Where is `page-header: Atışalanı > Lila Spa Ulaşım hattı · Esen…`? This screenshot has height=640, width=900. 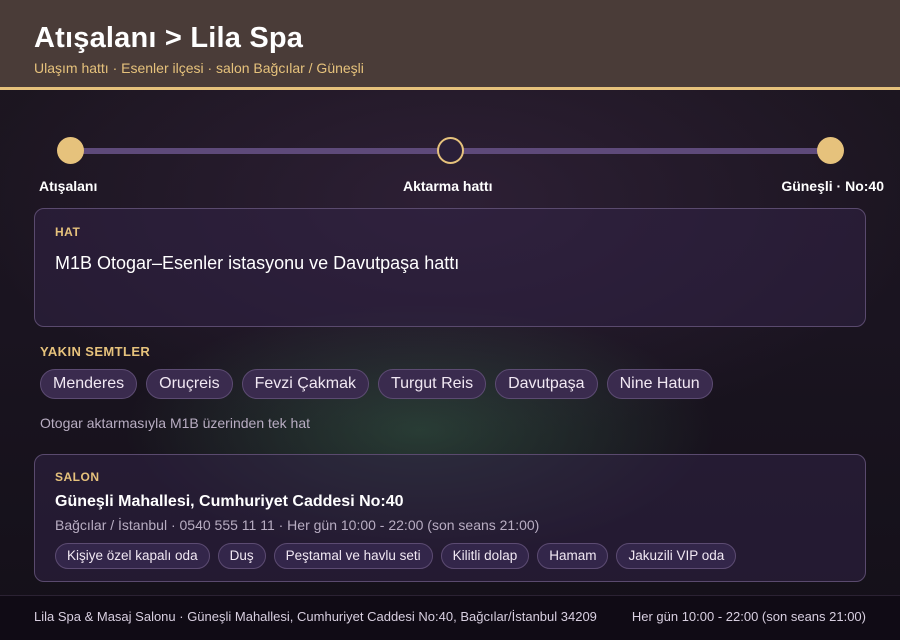 page-header: Atışalanı > Lila Spa Ulaşım hattı · Esen… is located at coordinates (450, 45).